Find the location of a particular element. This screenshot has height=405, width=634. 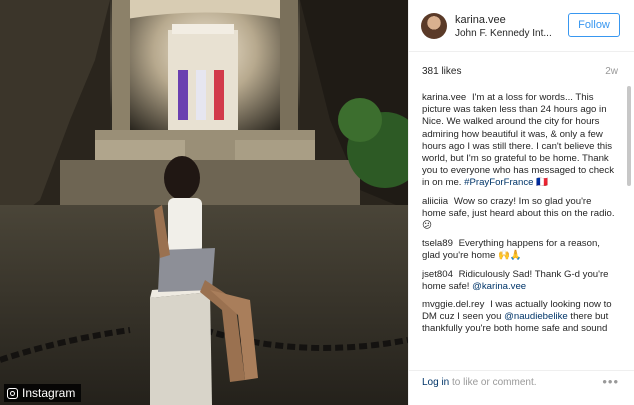

comments-scrollbar is located at coordinates (629, 136).